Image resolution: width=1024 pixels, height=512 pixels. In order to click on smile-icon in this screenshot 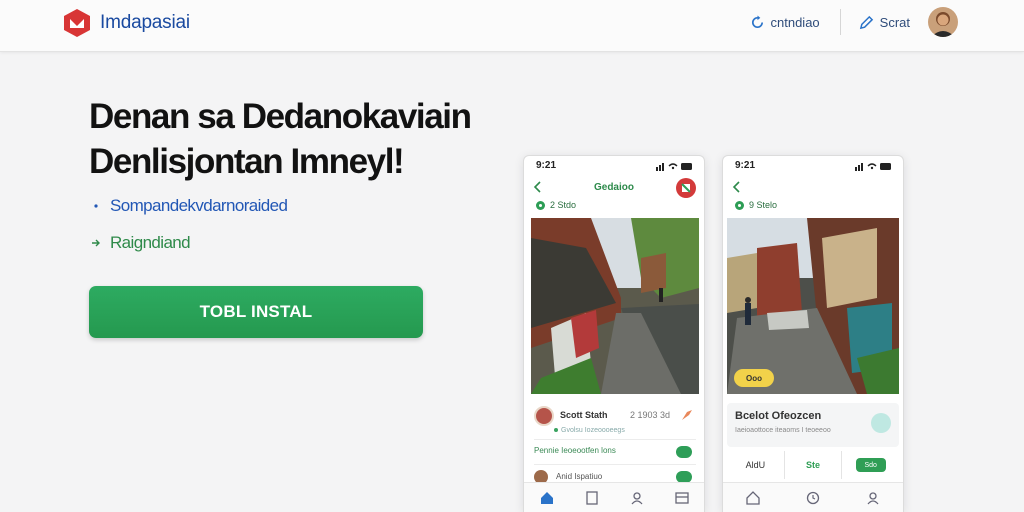, I will do `click(881, 423)`.